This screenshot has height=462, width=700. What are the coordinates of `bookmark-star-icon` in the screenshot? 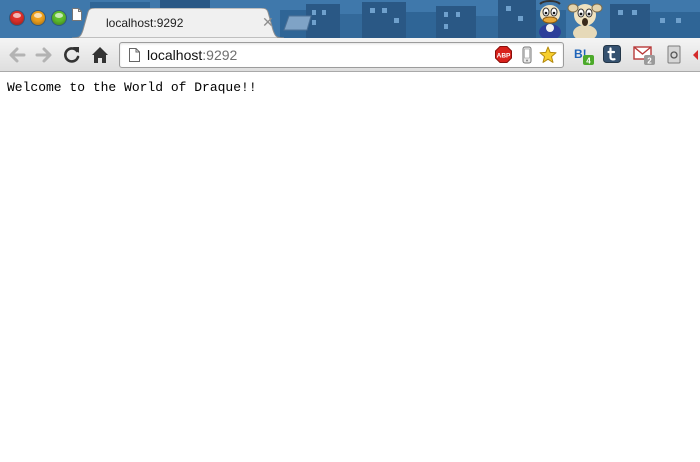 It's located at (548, 55).